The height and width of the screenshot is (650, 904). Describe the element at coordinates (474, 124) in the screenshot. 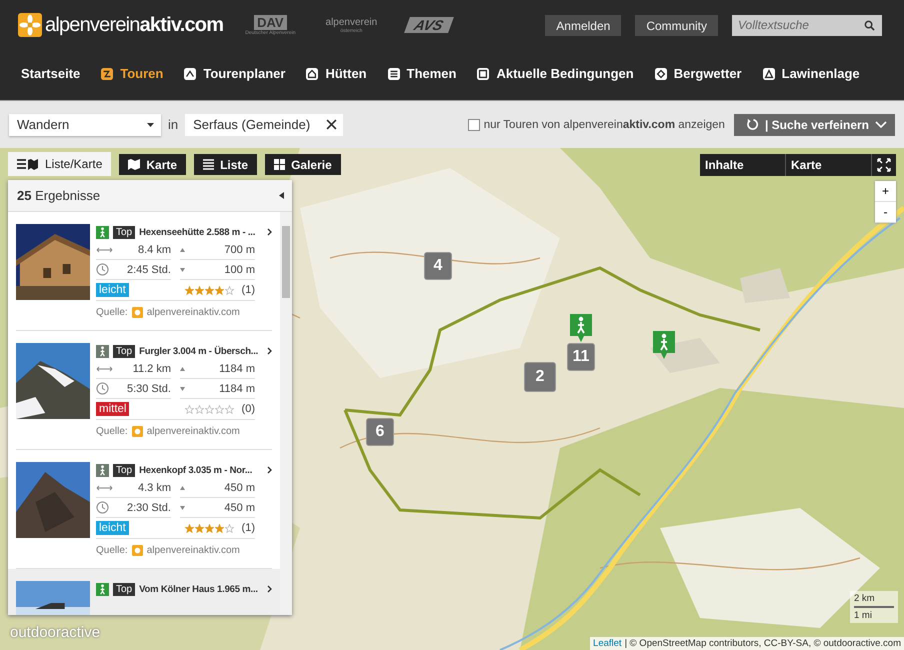

I see `checkbox` at that location.